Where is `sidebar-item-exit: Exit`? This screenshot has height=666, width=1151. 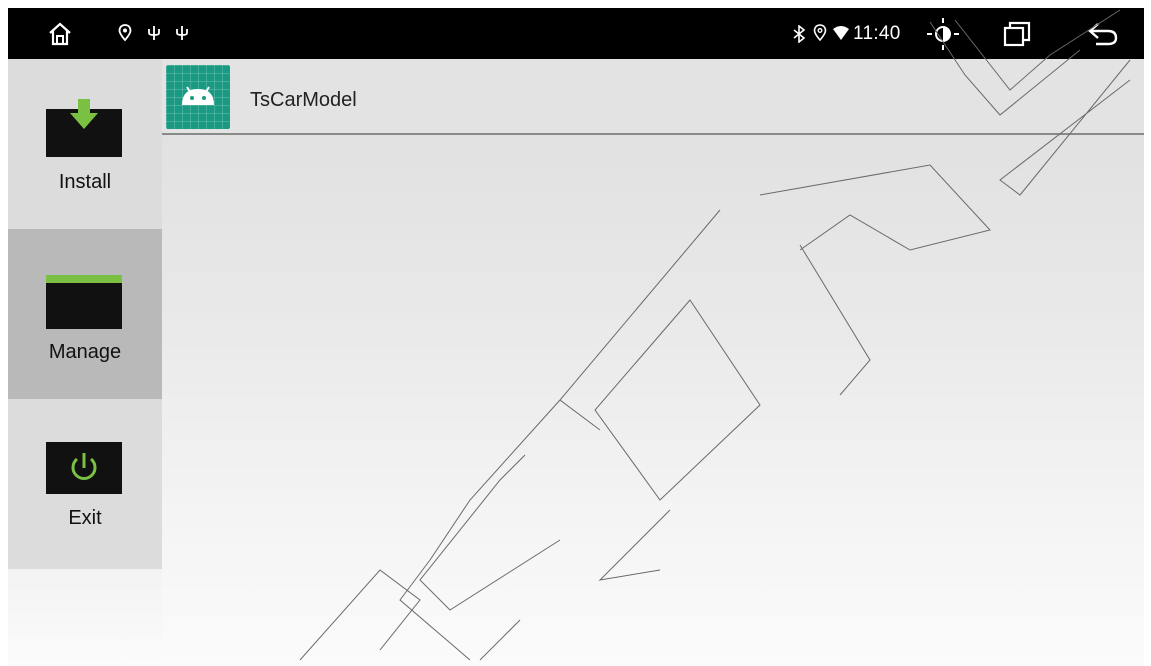 sidebar-item-exit: Exit is located at coordinates (85, 484).